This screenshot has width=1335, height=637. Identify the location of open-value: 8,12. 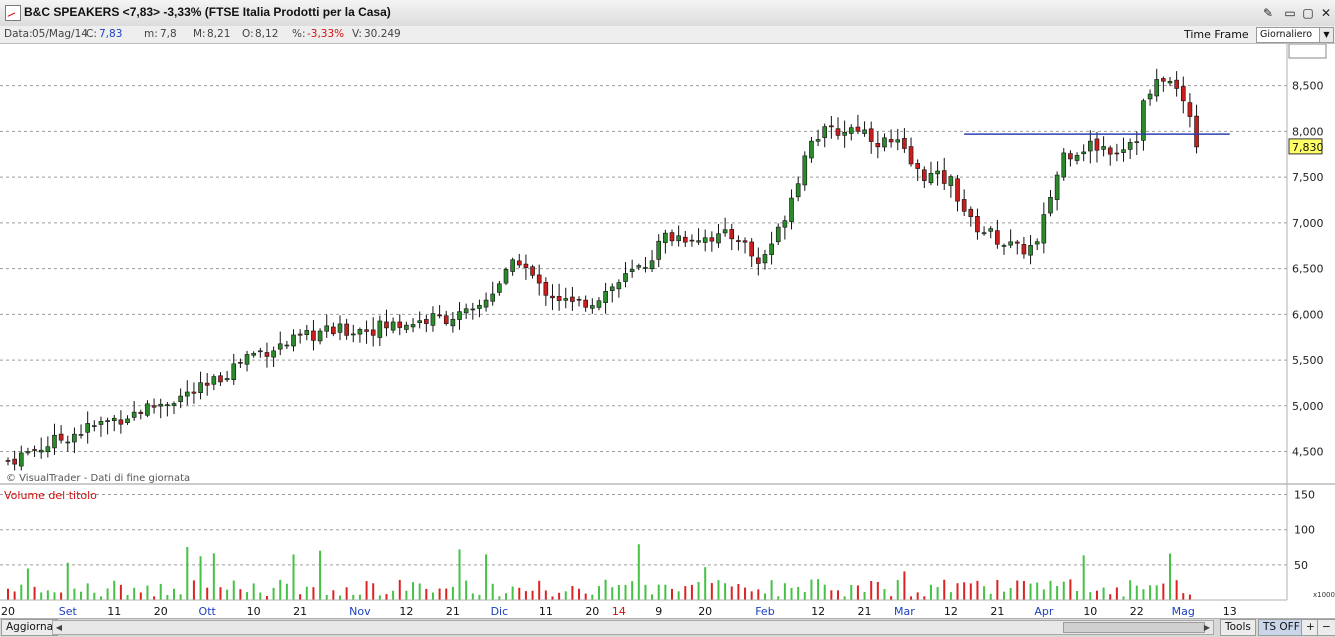
(267, 34).